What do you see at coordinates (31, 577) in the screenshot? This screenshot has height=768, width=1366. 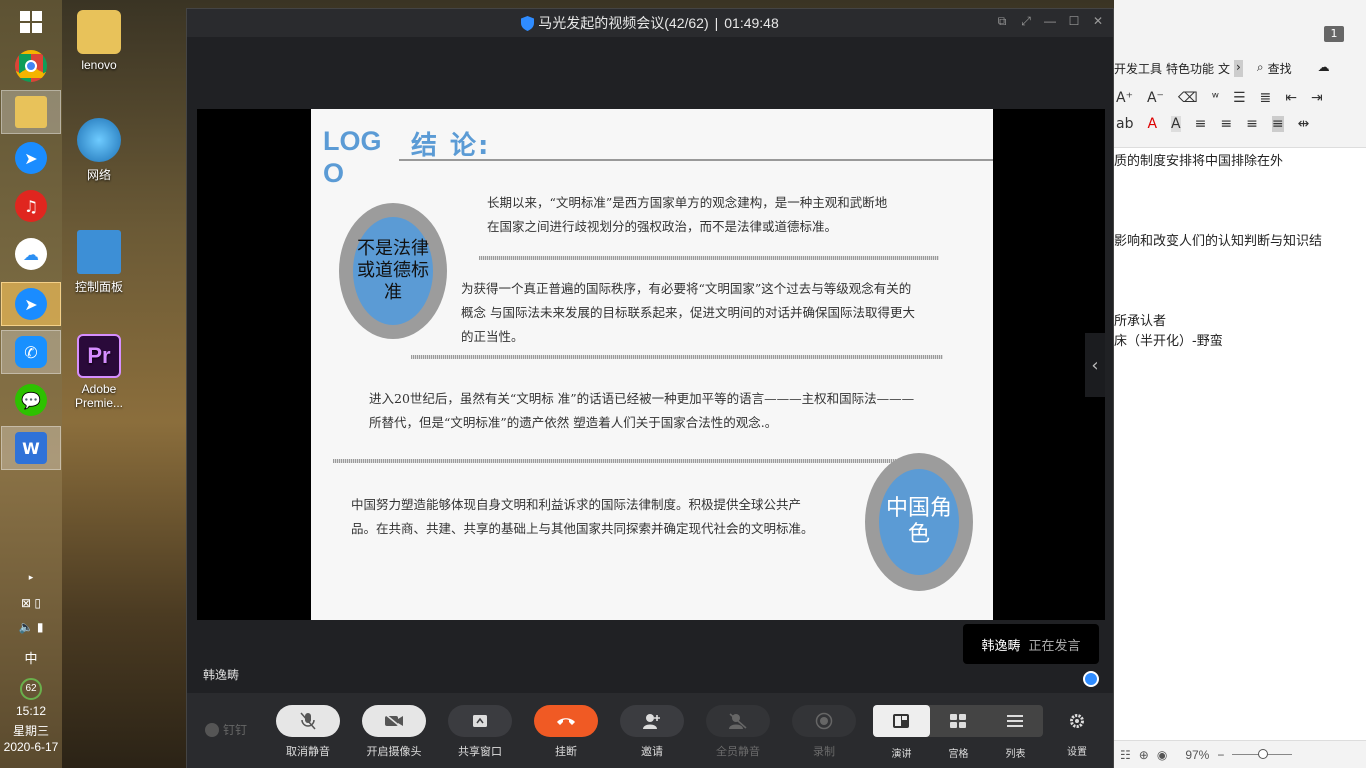 I see `tray-expand-icon: ▸` at bounding box center [31, 577].